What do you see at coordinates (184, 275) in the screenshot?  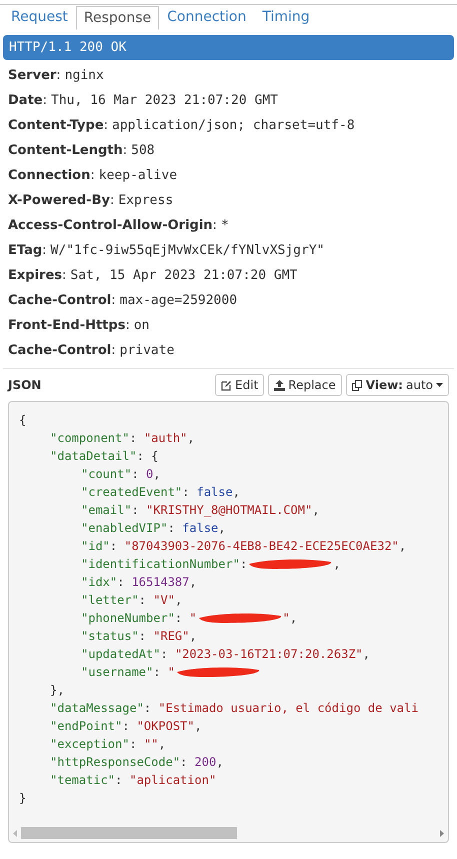 I see `header-value: Sat, 15 Apr 2023 21:07:20 GMT` at bounding box center [184, 275].